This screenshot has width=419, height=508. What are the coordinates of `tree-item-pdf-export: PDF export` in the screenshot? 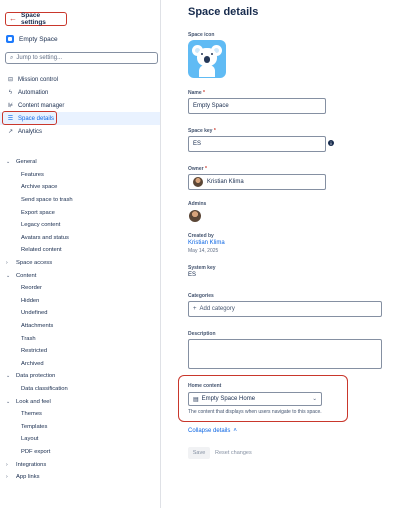 It's located at (80, 452).